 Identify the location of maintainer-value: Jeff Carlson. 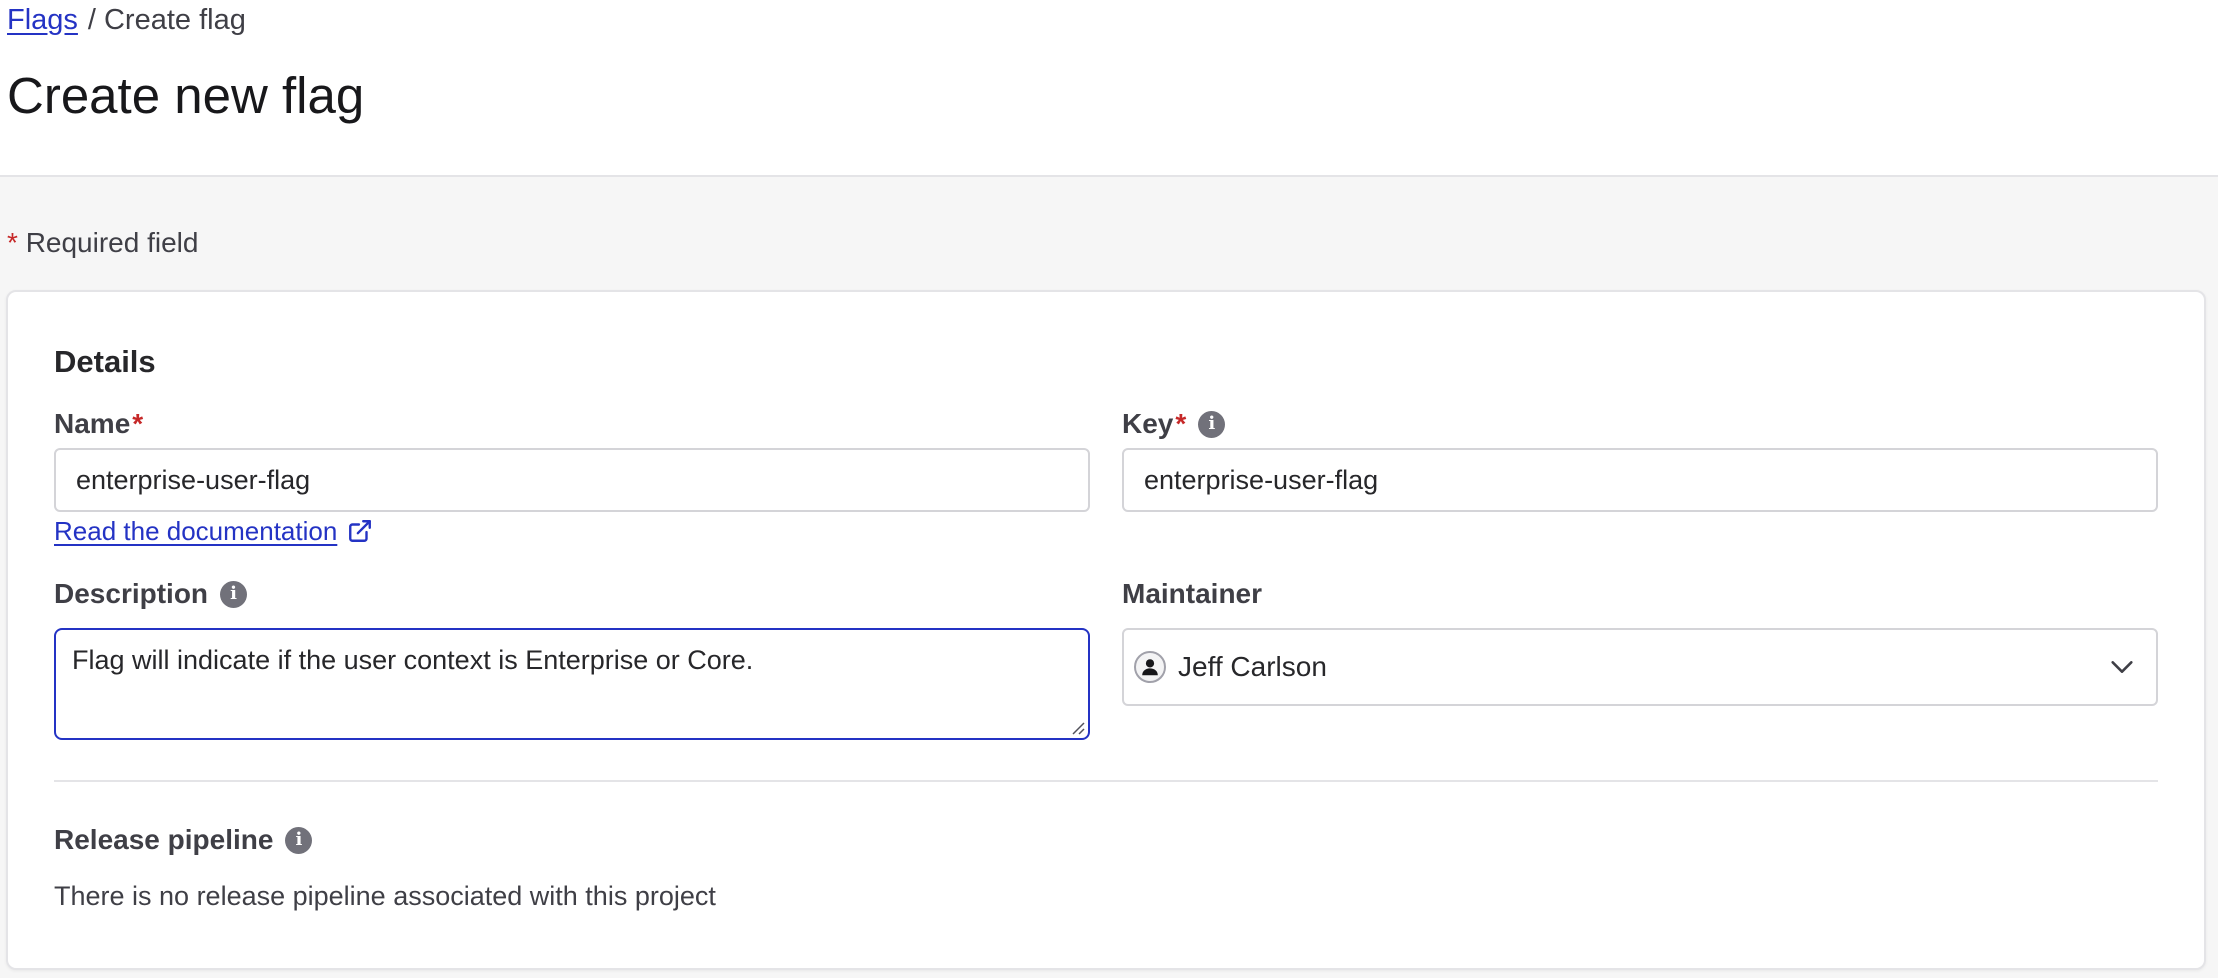
(1252, 666).